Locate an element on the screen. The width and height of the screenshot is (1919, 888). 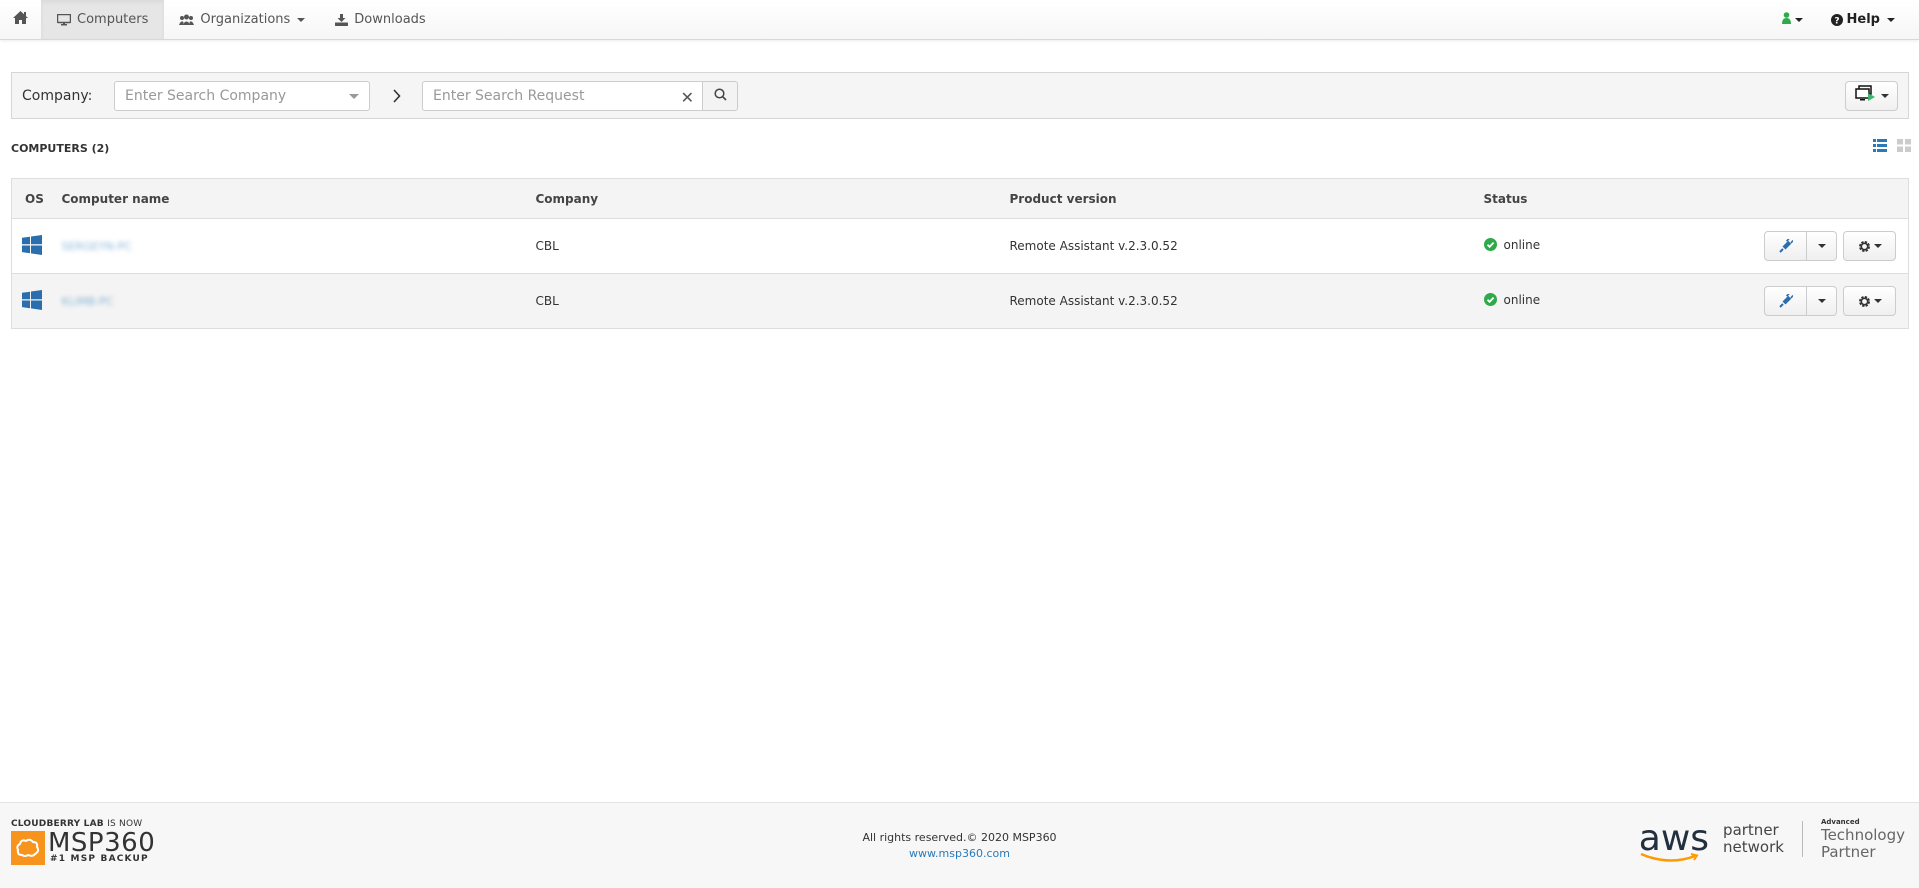
search-input: Enter Search Request ✕ is located at coordinates (562, 95).